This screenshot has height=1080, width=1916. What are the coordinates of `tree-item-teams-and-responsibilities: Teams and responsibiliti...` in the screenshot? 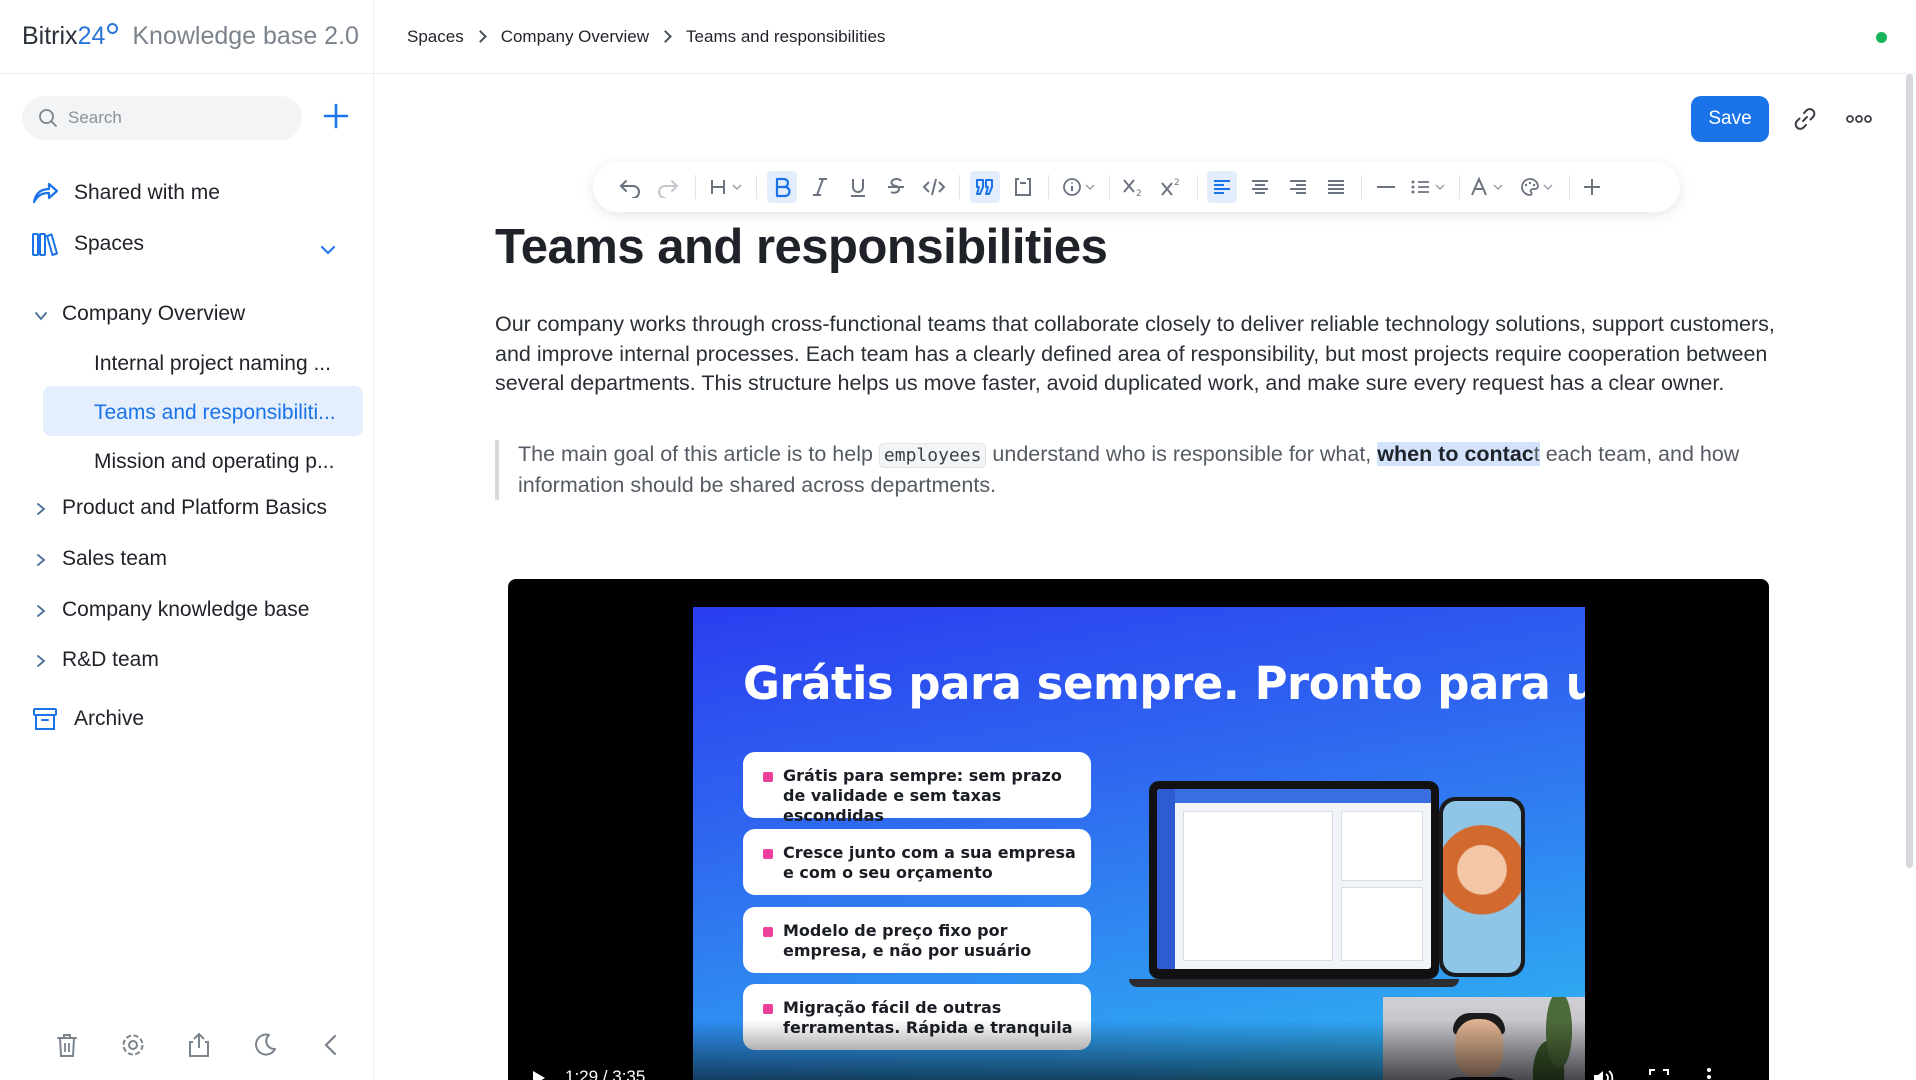 It's located at (225, 413).